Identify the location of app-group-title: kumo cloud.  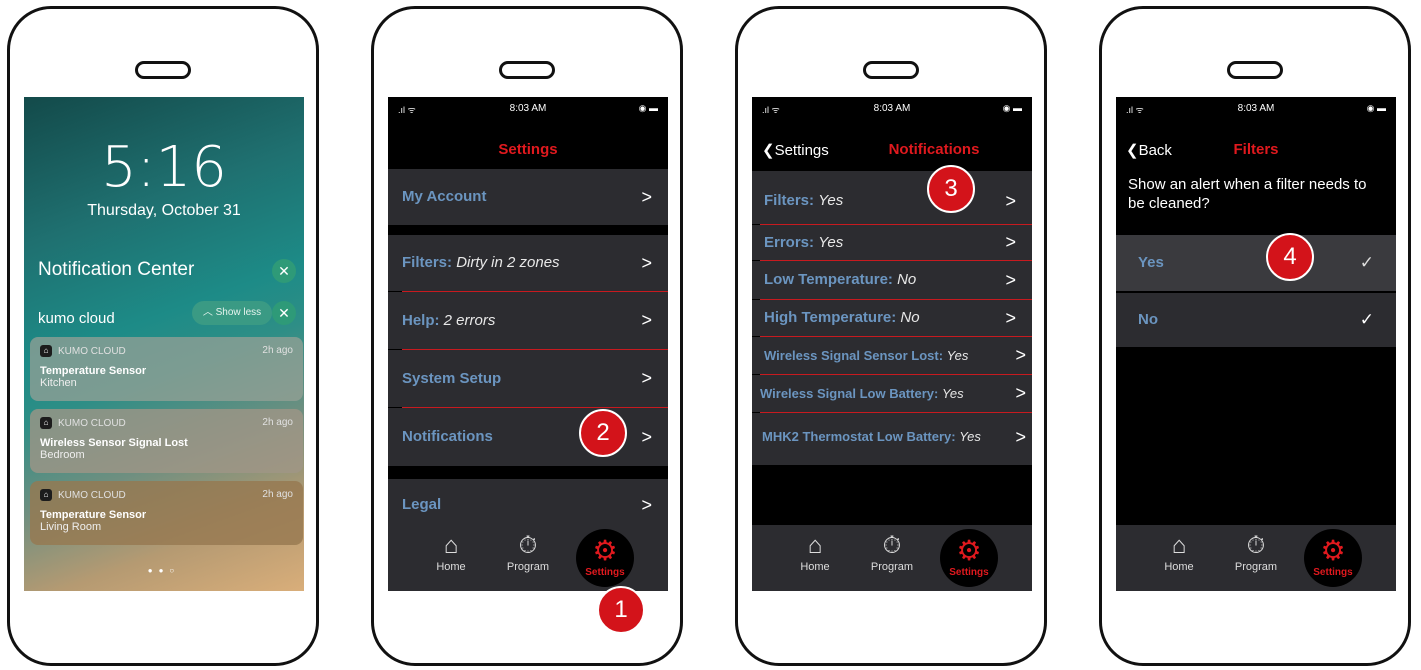
(76, 318).